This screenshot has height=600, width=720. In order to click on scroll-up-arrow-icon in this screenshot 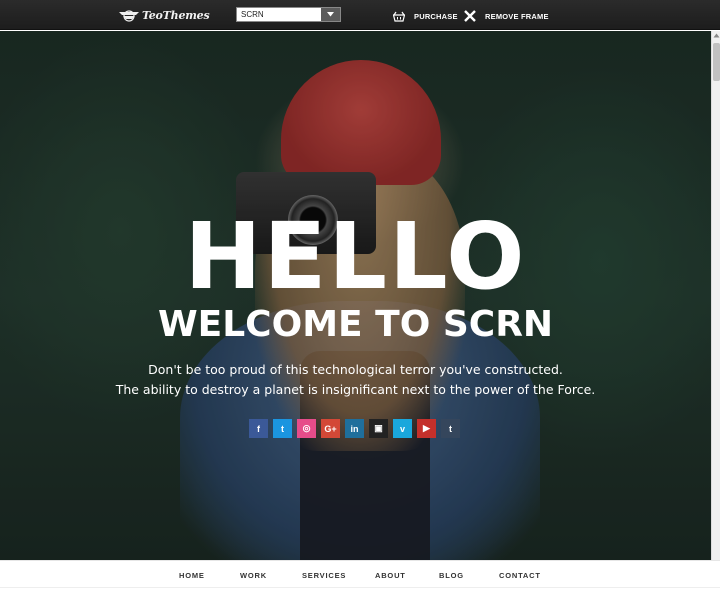, I will do `click(716, 35)`.